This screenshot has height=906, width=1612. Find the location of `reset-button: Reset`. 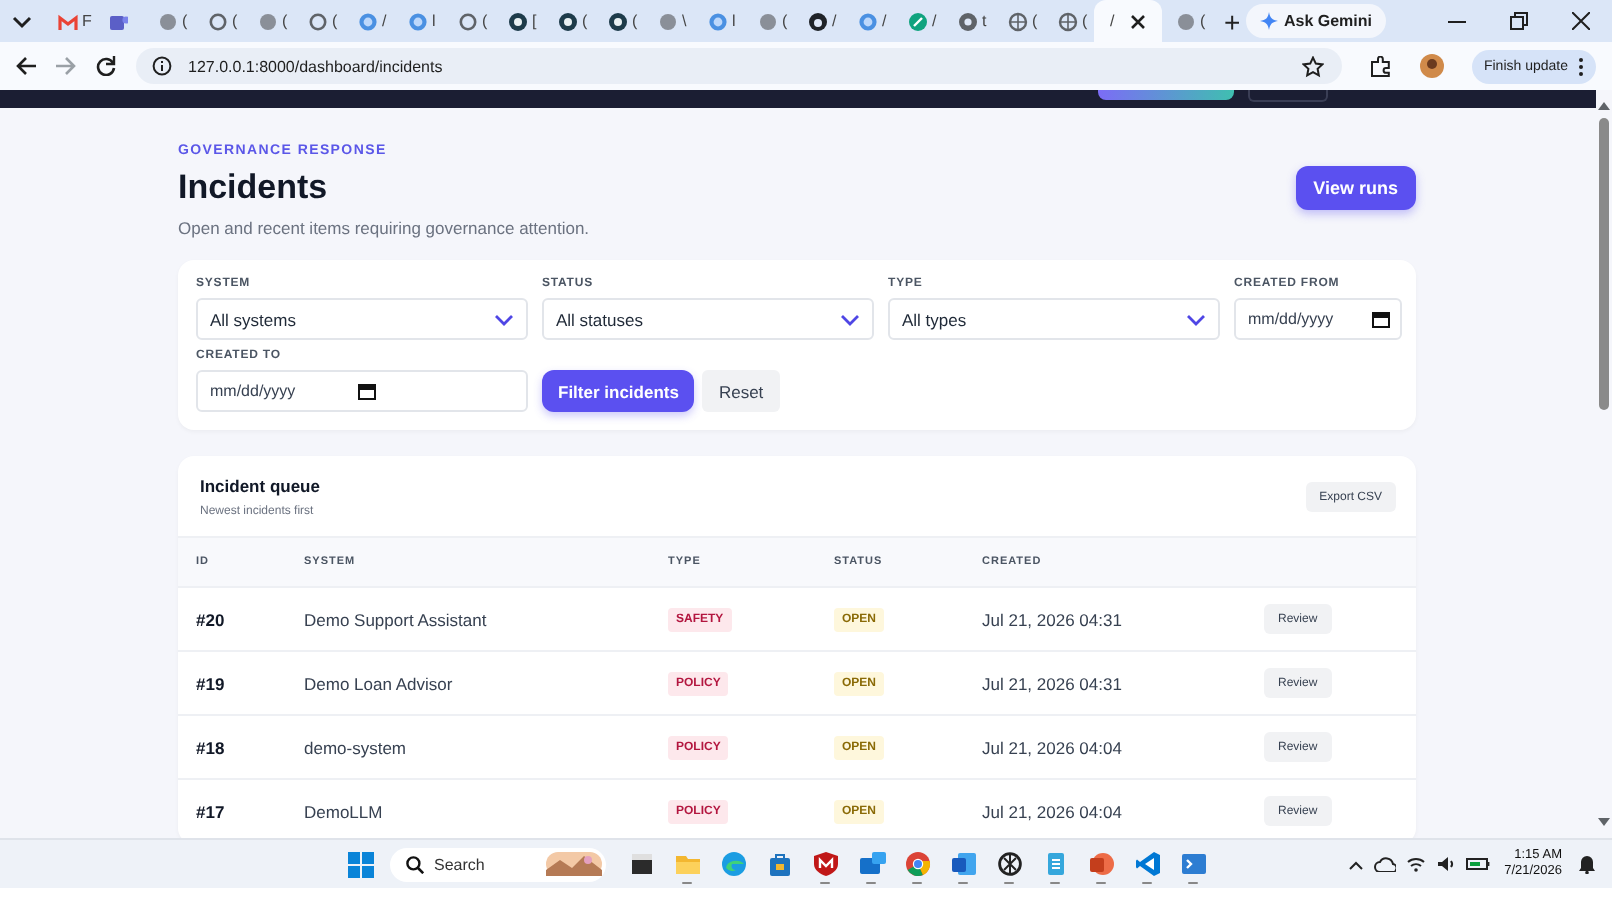

reset-button: Reset is located at coordinates (741, 391).